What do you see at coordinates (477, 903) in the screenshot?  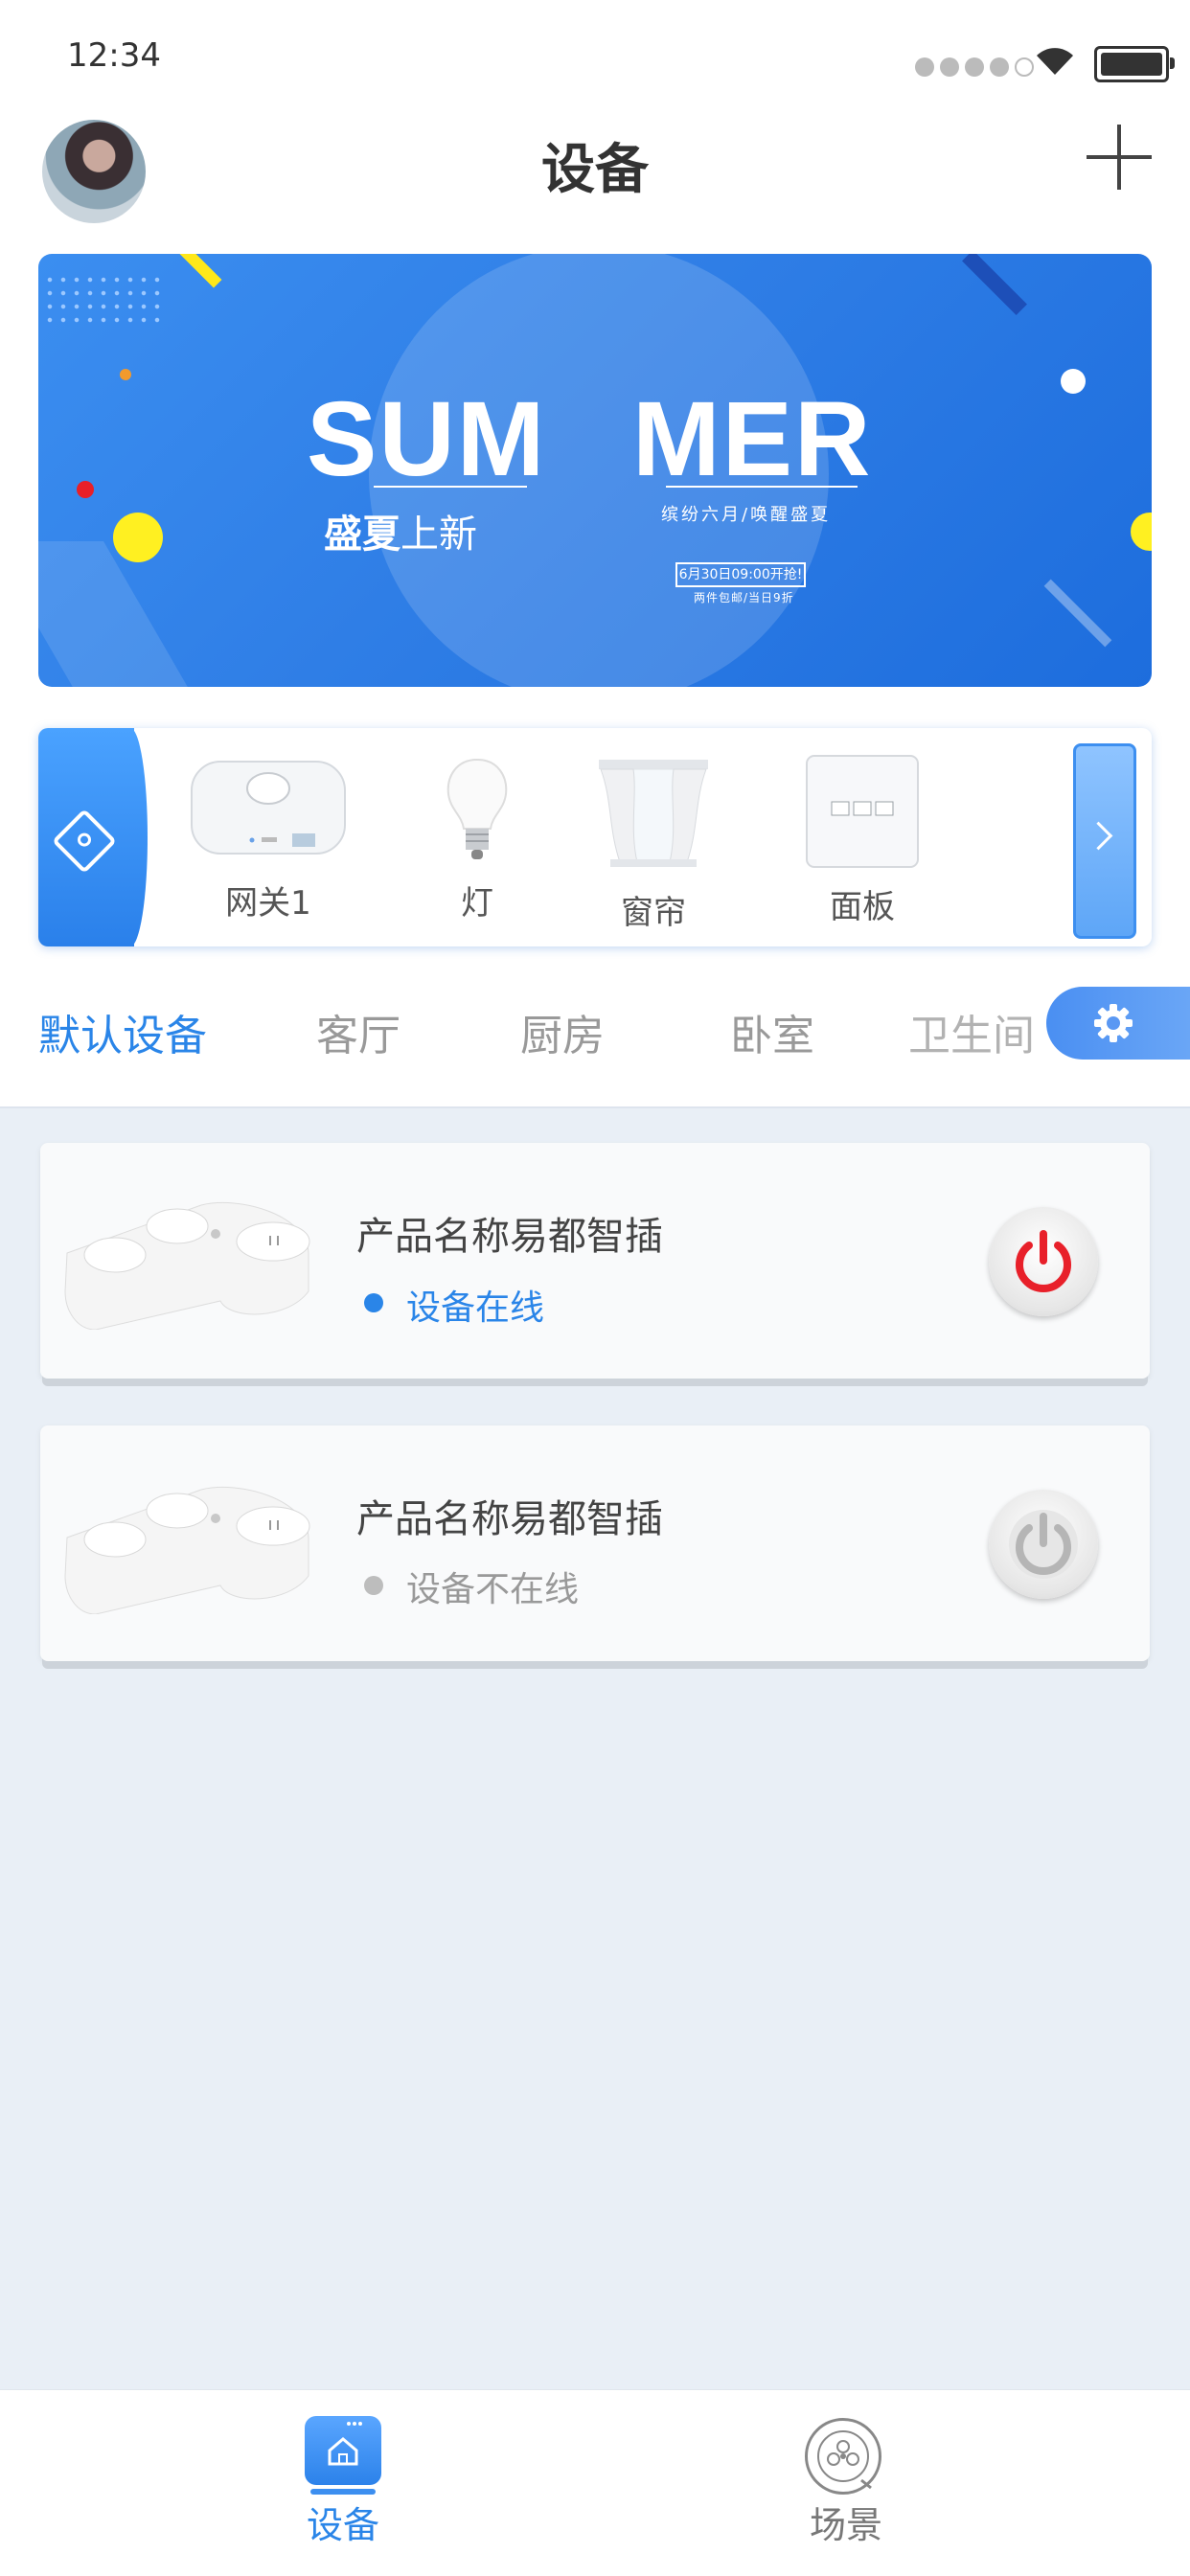 I see `category-label: 灯` at bounding box center [477, 903].